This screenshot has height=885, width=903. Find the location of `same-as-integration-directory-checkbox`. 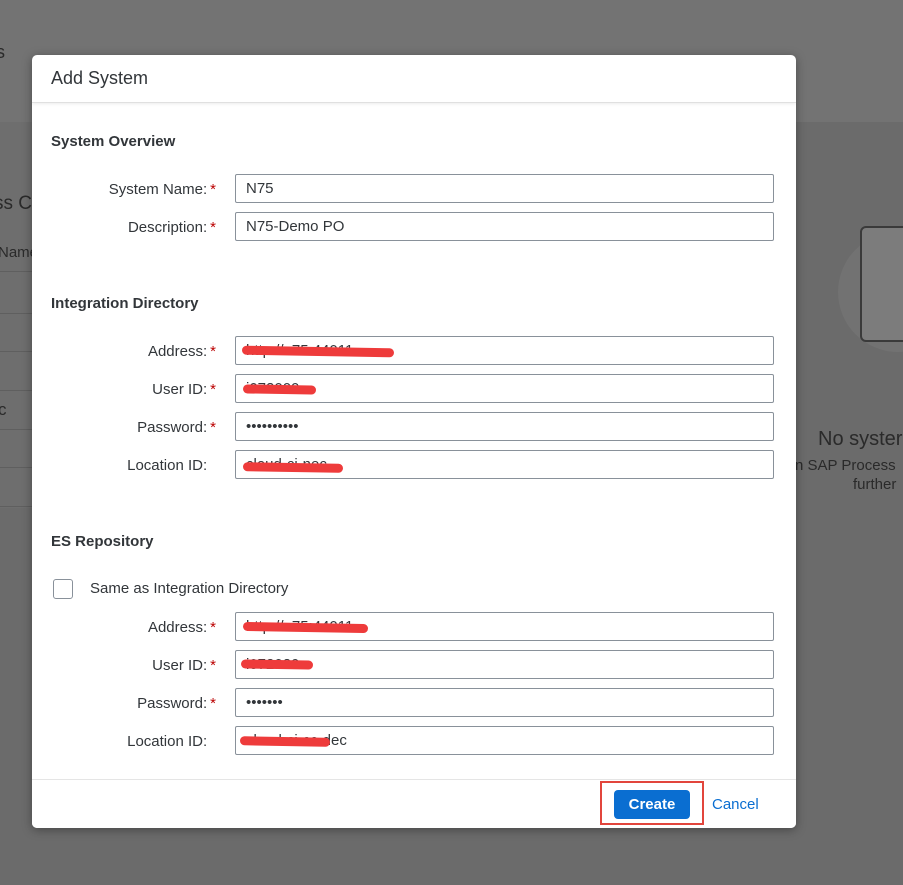

same-as-integration-directory-checkbox is located at coordinates (63, 589).